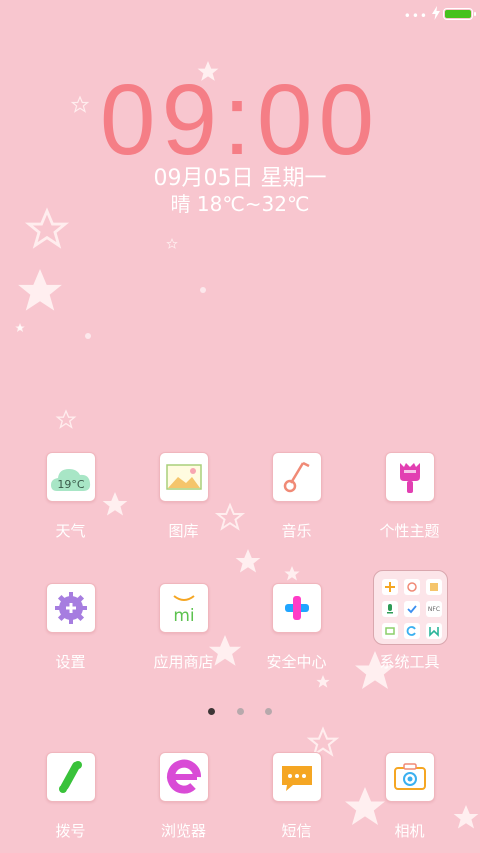 The image size is (480, 853). Describe the element at coordinates (70, 484) in the screenshot. I see `weather-icon-temperature: 19°C` at that location.